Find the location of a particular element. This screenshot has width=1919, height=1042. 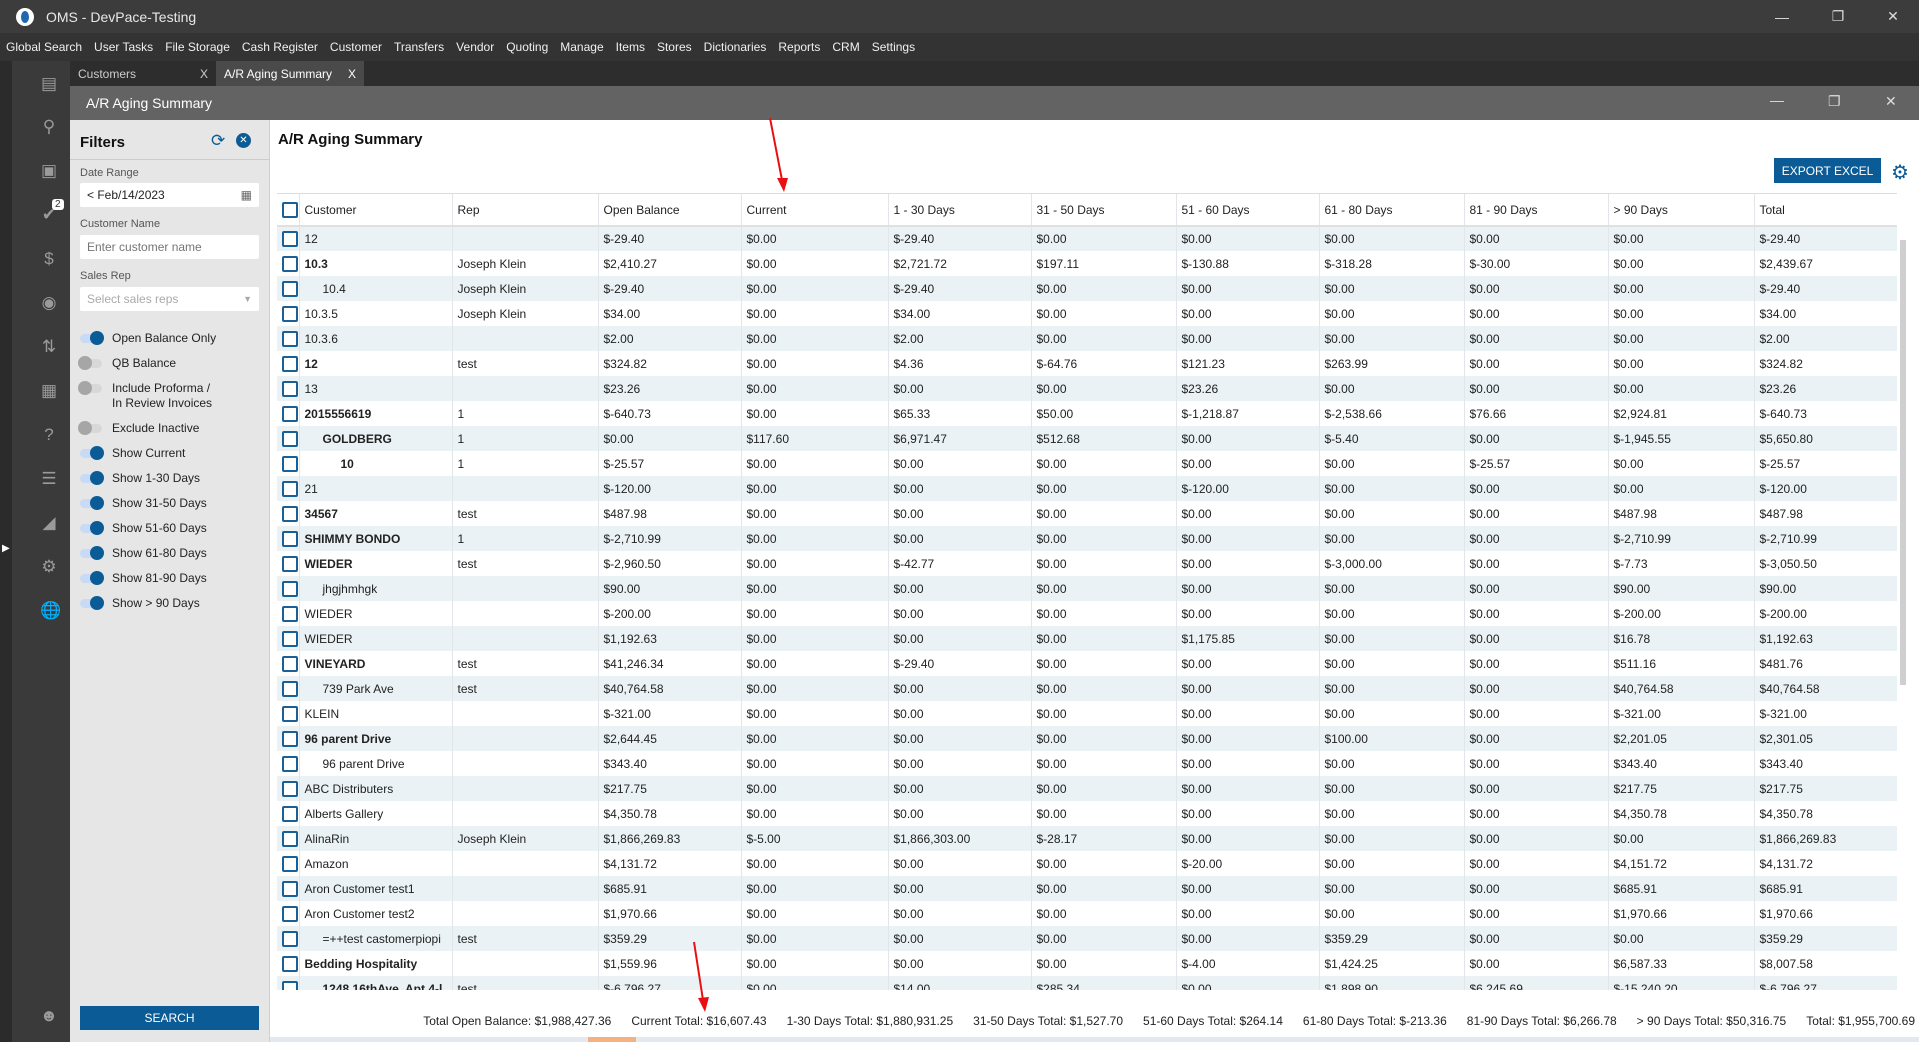

menu-item-cash-register: Cash Register is located at coordinates (280, 47).